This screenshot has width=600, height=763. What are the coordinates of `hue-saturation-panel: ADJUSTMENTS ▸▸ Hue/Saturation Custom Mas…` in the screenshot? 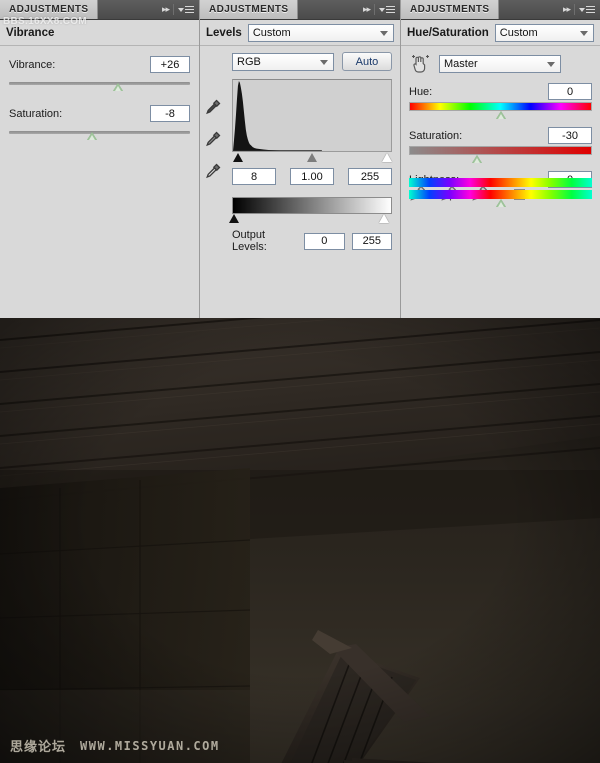 It's located at (500, 159).